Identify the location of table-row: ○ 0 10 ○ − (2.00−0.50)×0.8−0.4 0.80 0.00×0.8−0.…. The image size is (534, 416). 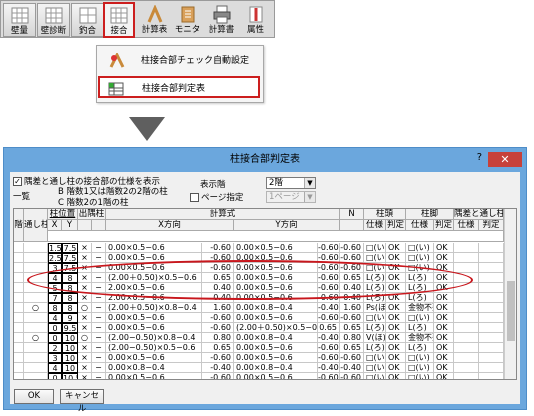
(259, 338).